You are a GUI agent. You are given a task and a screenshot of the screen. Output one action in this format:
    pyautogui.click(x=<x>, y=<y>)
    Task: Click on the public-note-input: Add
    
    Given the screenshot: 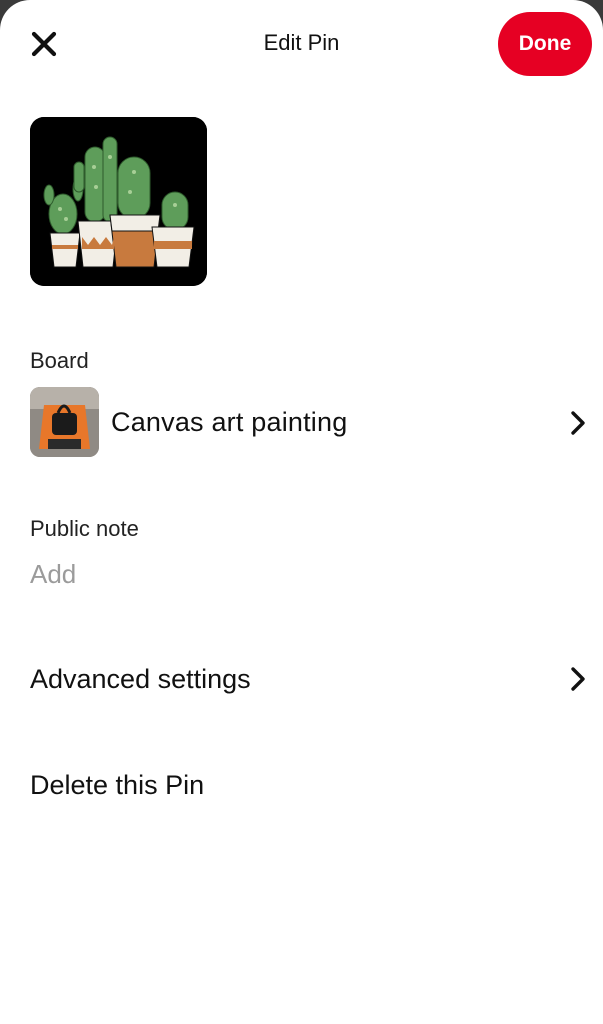 What is the action you would take?
    pyautogui.click(x=53, y=574)
    